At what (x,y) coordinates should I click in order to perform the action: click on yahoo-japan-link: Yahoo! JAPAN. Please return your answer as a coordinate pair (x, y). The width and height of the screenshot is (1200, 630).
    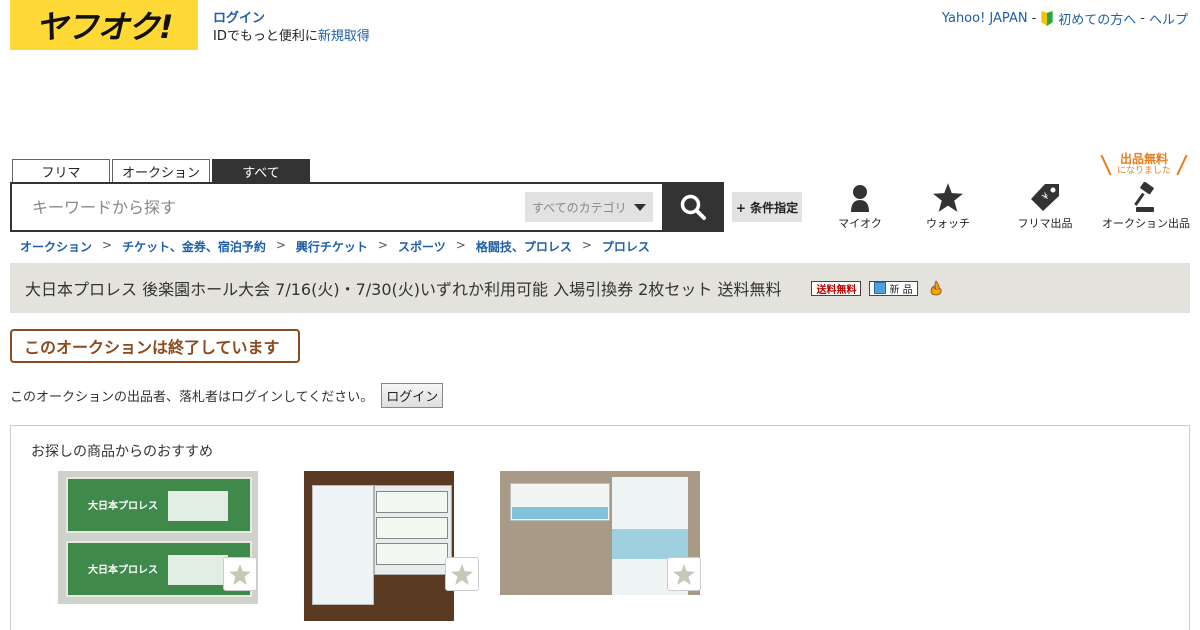
    Looking at the image, I should click on (985, 18).